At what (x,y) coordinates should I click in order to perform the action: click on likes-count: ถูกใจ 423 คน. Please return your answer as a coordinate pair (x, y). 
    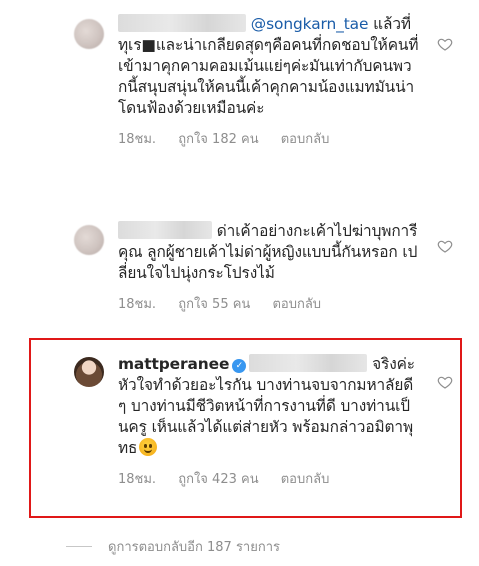
    Looking at the image, I should click on (218, 479).